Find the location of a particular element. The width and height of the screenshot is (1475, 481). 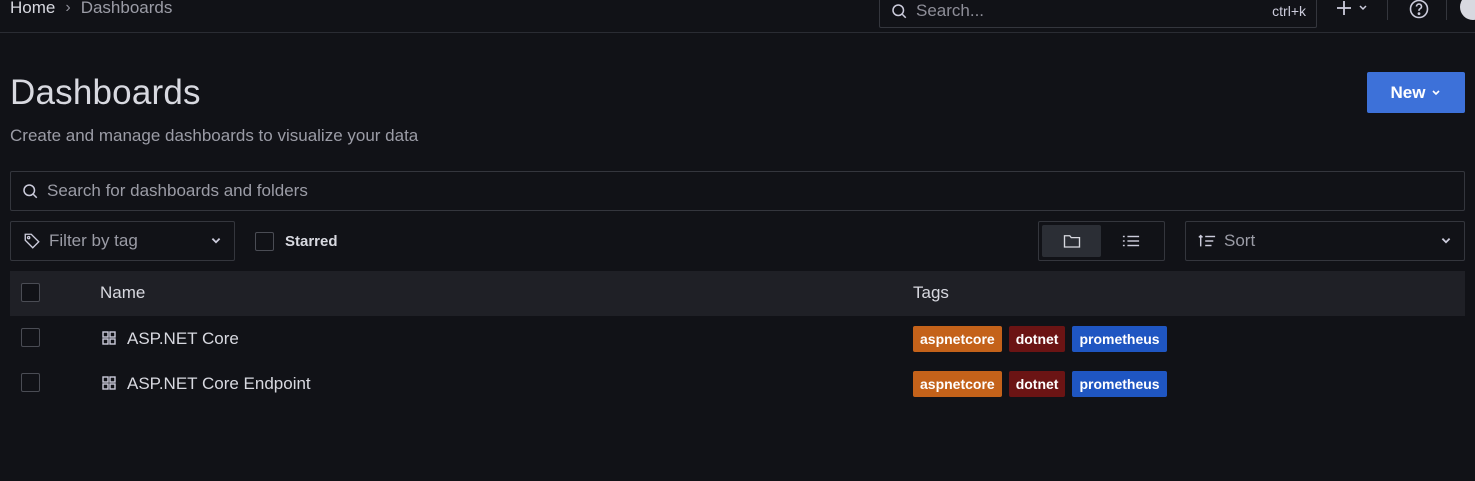

folder-icon is located at coordinates (1071, 241).